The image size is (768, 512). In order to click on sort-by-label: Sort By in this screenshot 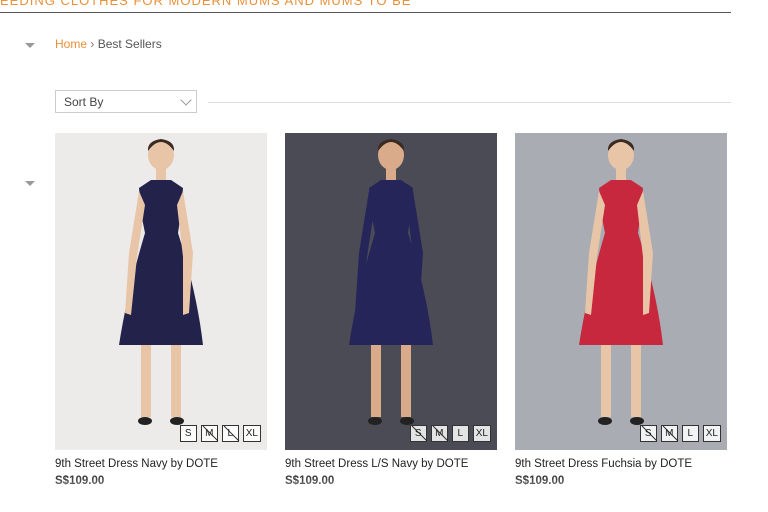, I will do `click(84, 102)`.